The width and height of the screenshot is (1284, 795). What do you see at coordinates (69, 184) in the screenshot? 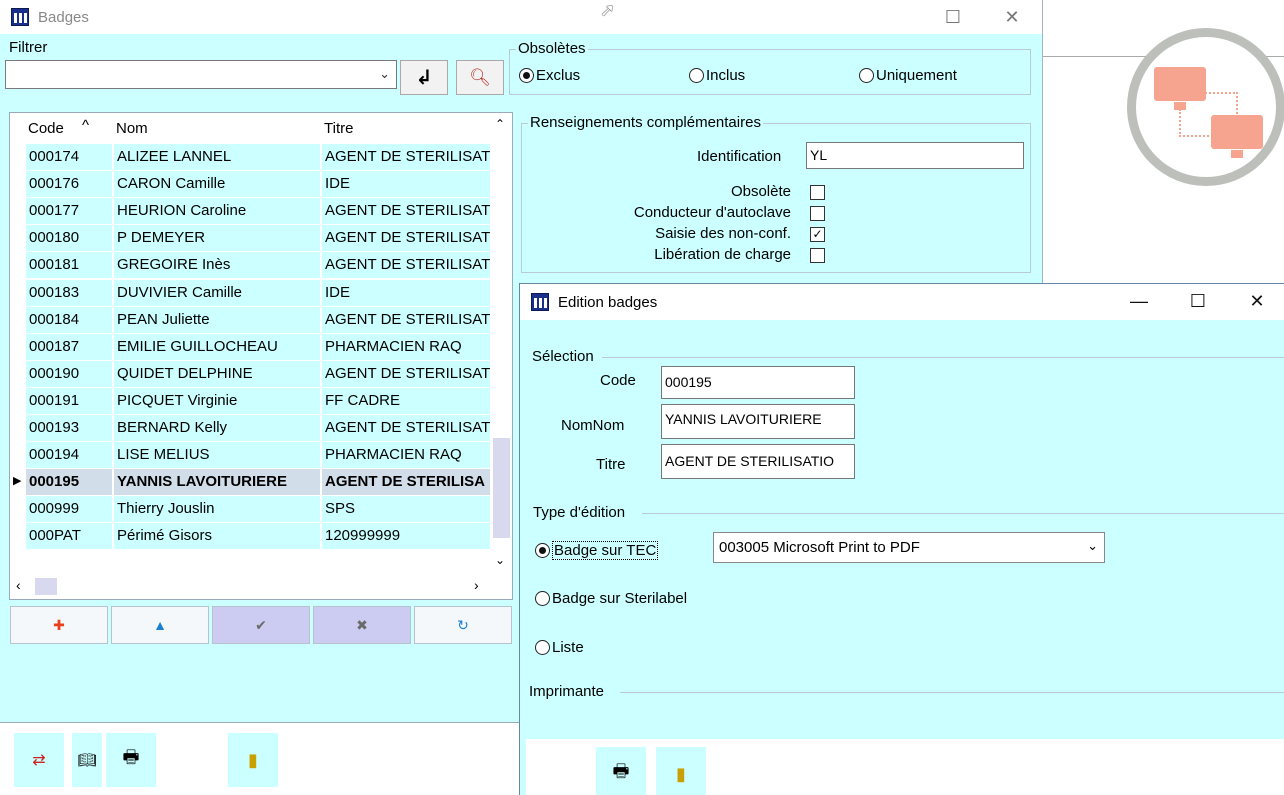
I see `cell-code: 000176` at bounding box center [69, 184].